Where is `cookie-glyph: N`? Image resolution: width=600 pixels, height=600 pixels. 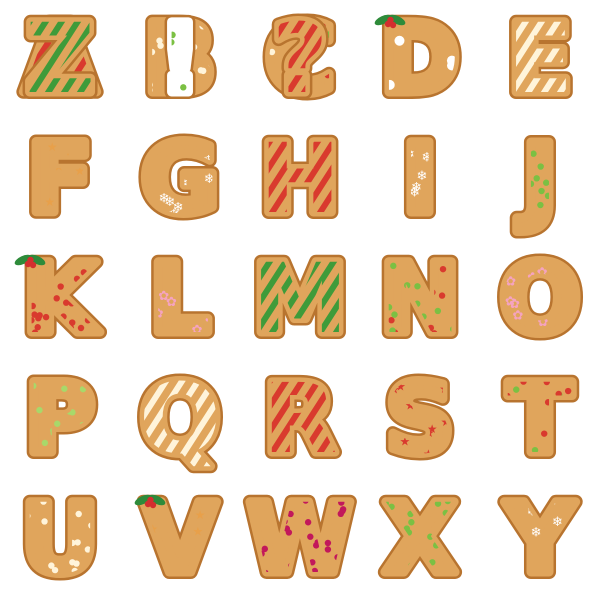 cookie-glyph: N is located at coordinates (420, 299).